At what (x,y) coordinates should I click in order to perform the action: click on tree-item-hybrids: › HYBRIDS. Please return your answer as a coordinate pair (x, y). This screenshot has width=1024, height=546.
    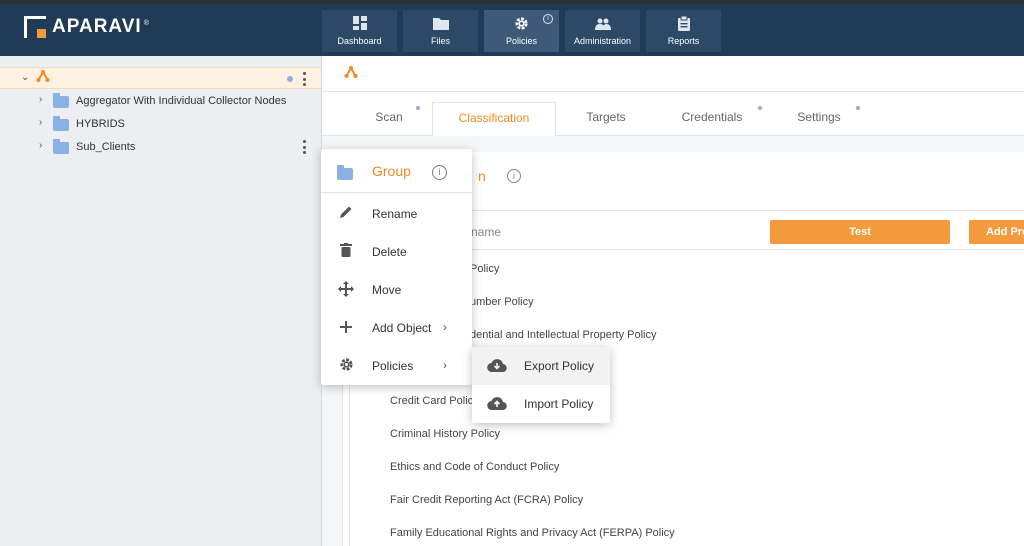
    Looking at the image, I should click on (160, 124).